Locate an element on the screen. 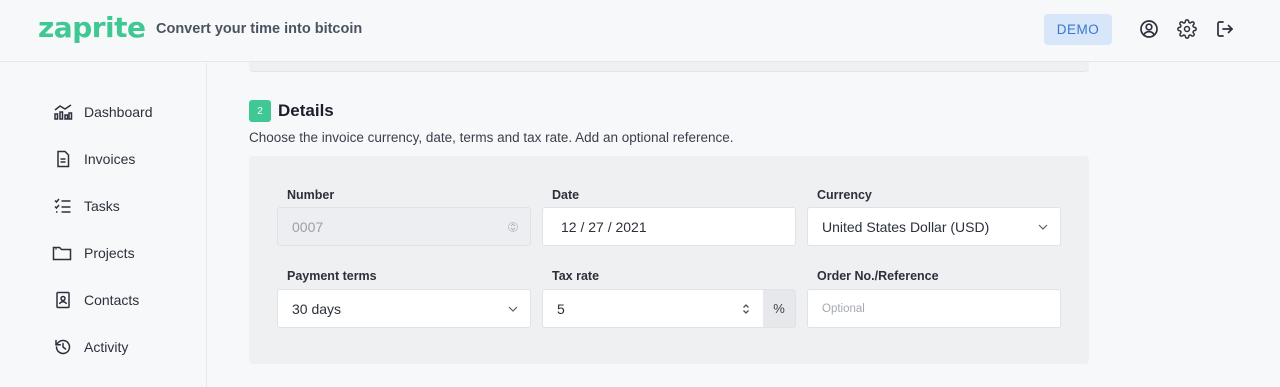 The height and width of the screenshot is (387, 1280). currency-label: Currency is located at coordinates (844, 195).